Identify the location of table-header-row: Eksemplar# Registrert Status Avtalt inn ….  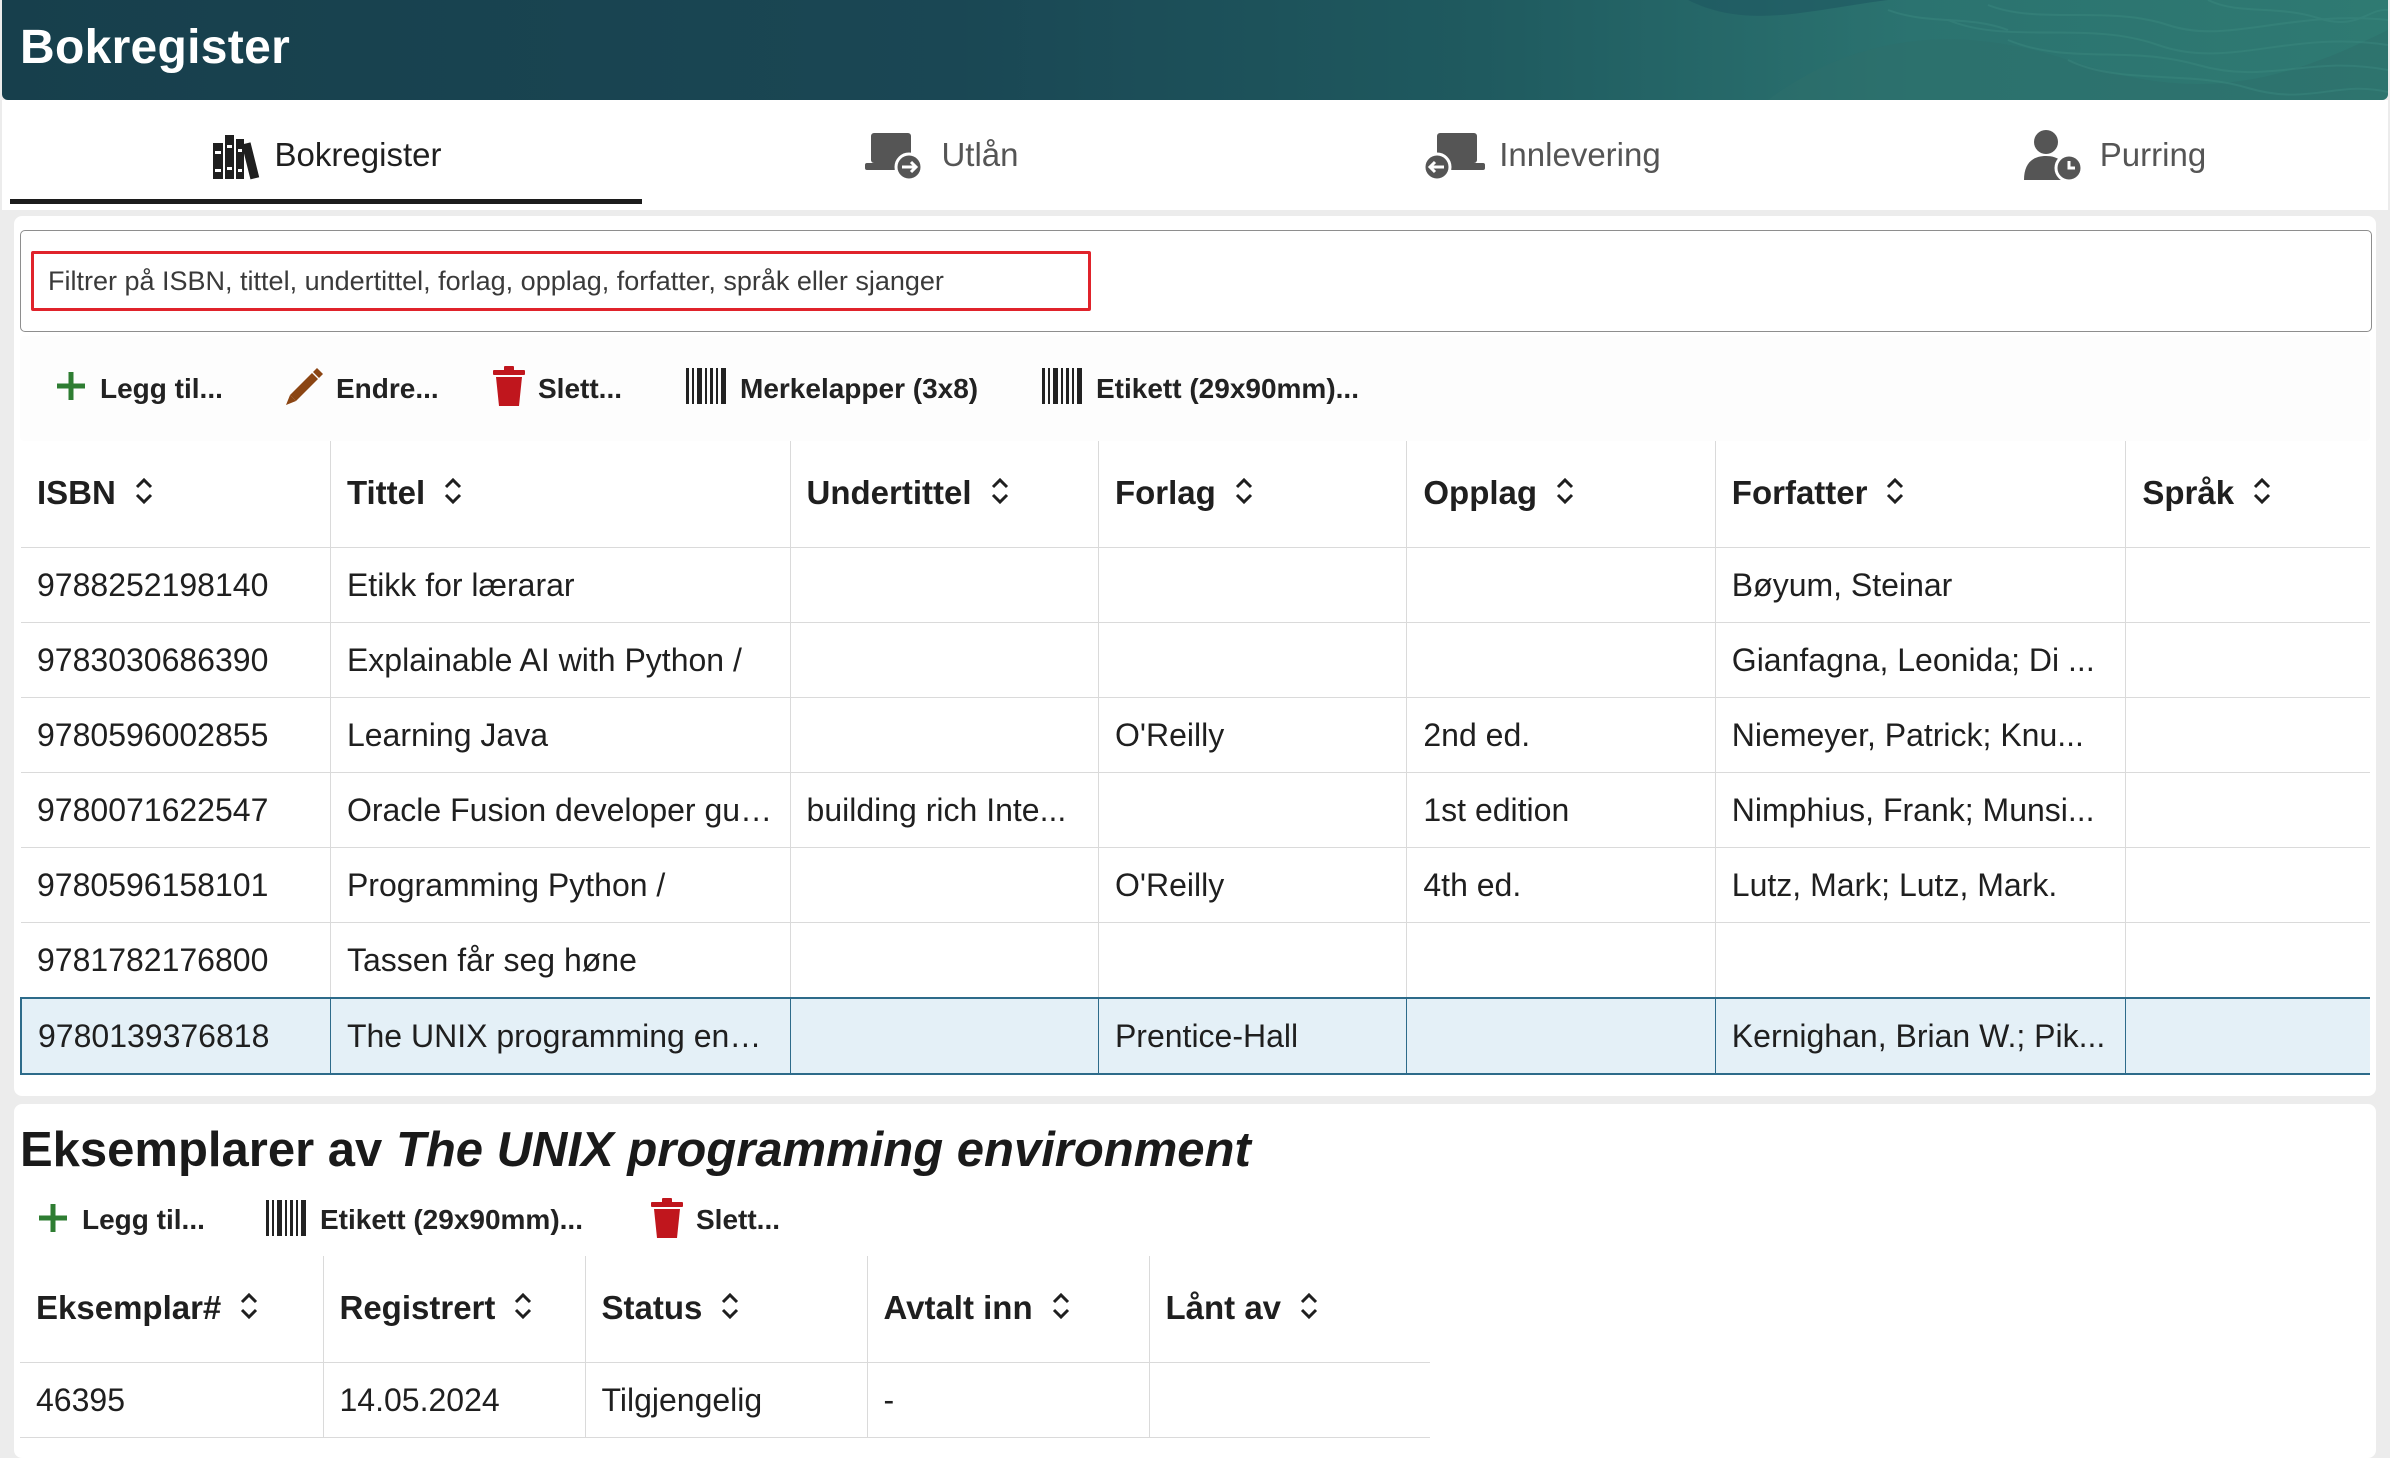
(725, 1309).